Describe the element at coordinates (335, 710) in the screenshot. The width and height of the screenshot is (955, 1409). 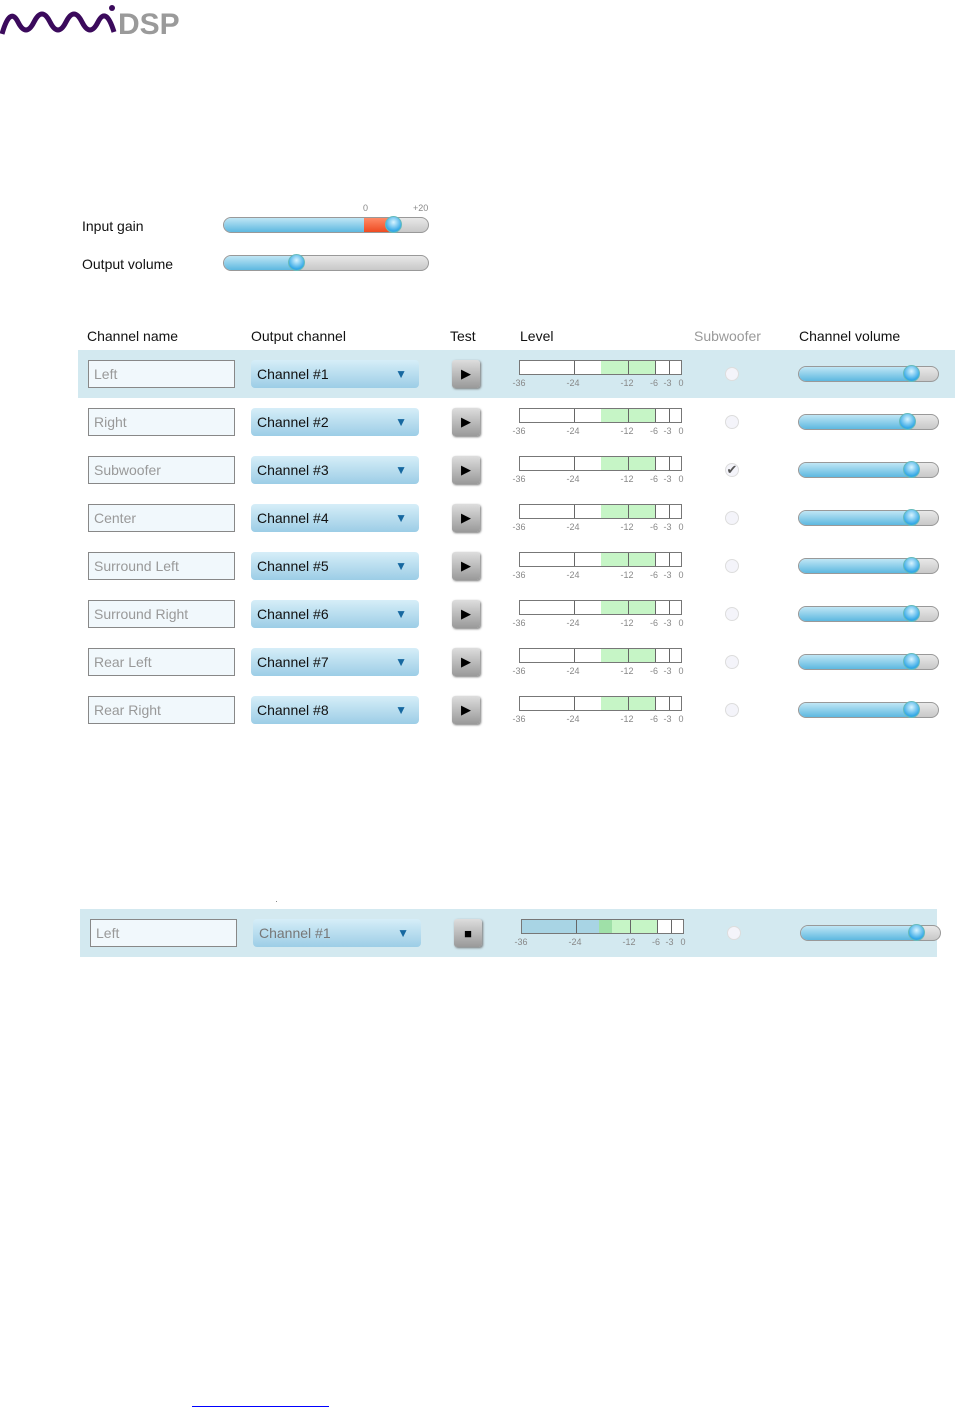
I see `output-channel-dropdown: Channel #8 ▼` at that location.